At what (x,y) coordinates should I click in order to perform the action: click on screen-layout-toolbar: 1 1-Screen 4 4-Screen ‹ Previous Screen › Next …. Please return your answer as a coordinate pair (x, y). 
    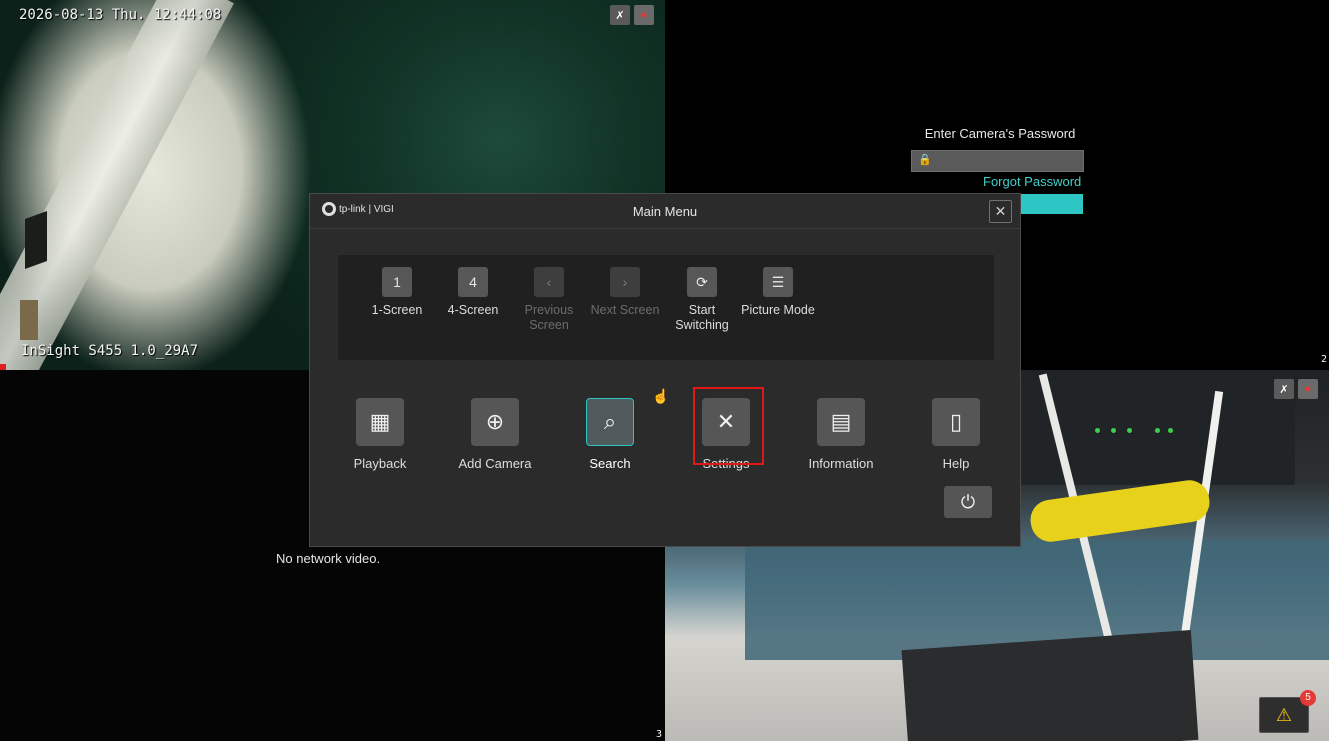
    Looking at the image, I should click on (666, 307).